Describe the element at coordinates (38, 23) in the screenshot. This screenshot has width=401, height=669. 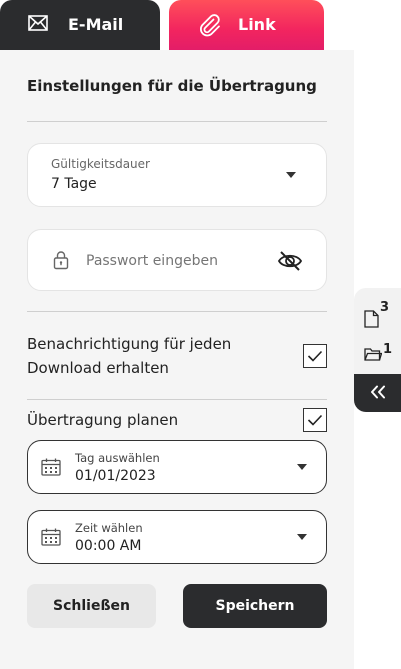
I see `envelope-icon` at that location.